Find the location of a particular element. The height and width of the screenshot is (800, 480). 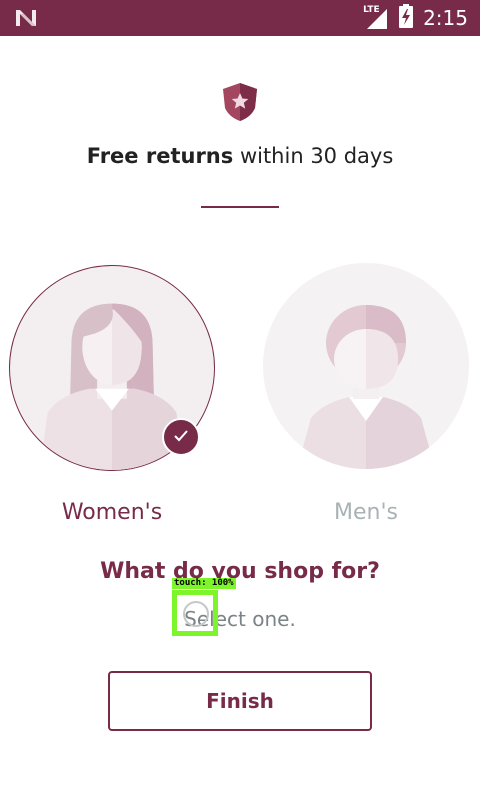

touch-indicator is located at coordinates (195, 613).